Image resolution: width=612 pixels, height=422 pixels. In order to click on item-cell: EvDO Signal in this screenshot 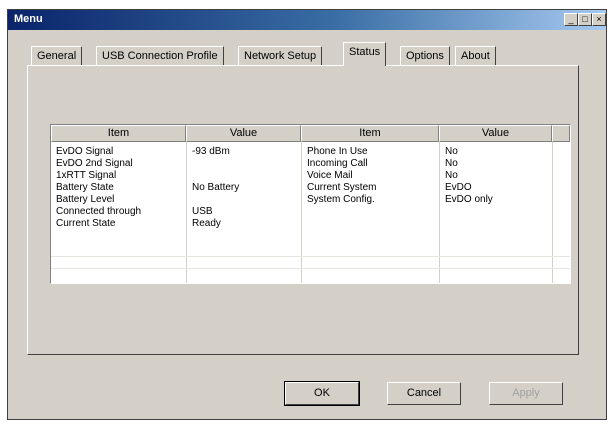, I will do `click(85, 151)`.